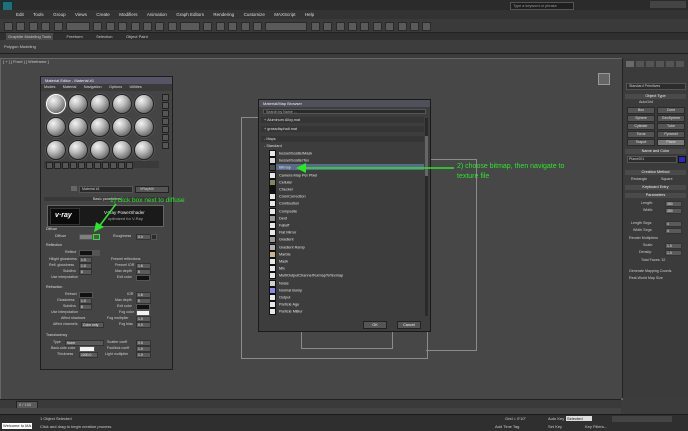 This screenshot has height=431, width=688. Describe the element at coordinates (346, 197) in the screenshot. I see `map-item: ColorCorrection` at that location.